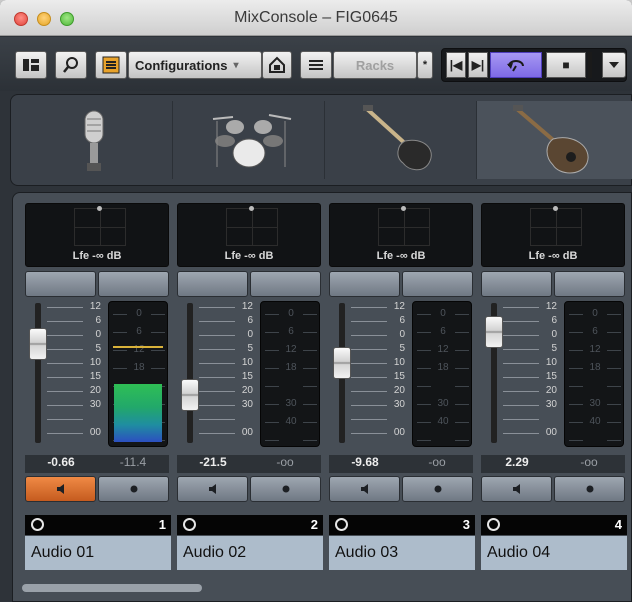 The image size is (632, 602). I want to click on meter-scale-mark: 18, so click(442, 367).